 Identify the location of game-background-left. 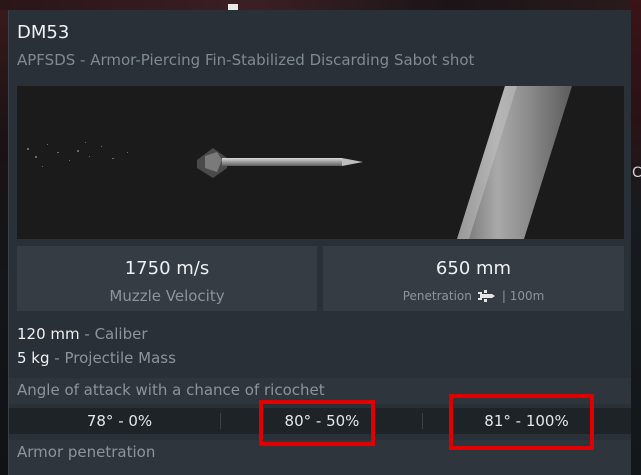
(4, 237).